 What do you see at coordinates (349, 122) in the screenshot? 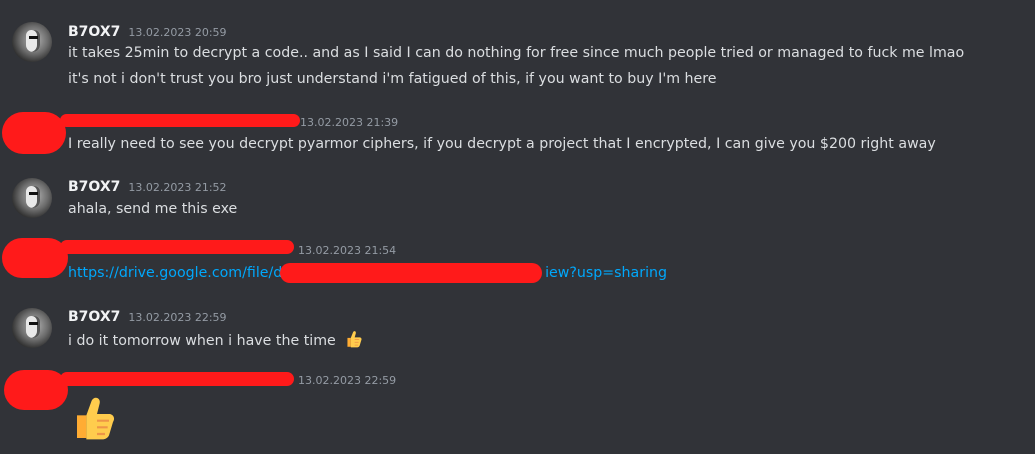
I see `timestamp: 13.02.2023 21:39` at bounding box center [349, 122].